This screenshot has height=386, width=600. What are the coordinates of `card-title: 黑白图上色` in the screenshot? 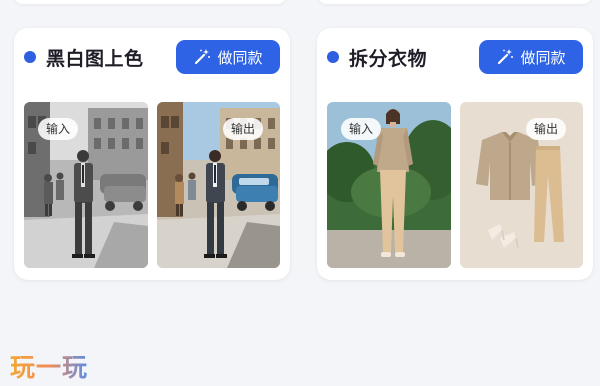 It's located at (95, 59).